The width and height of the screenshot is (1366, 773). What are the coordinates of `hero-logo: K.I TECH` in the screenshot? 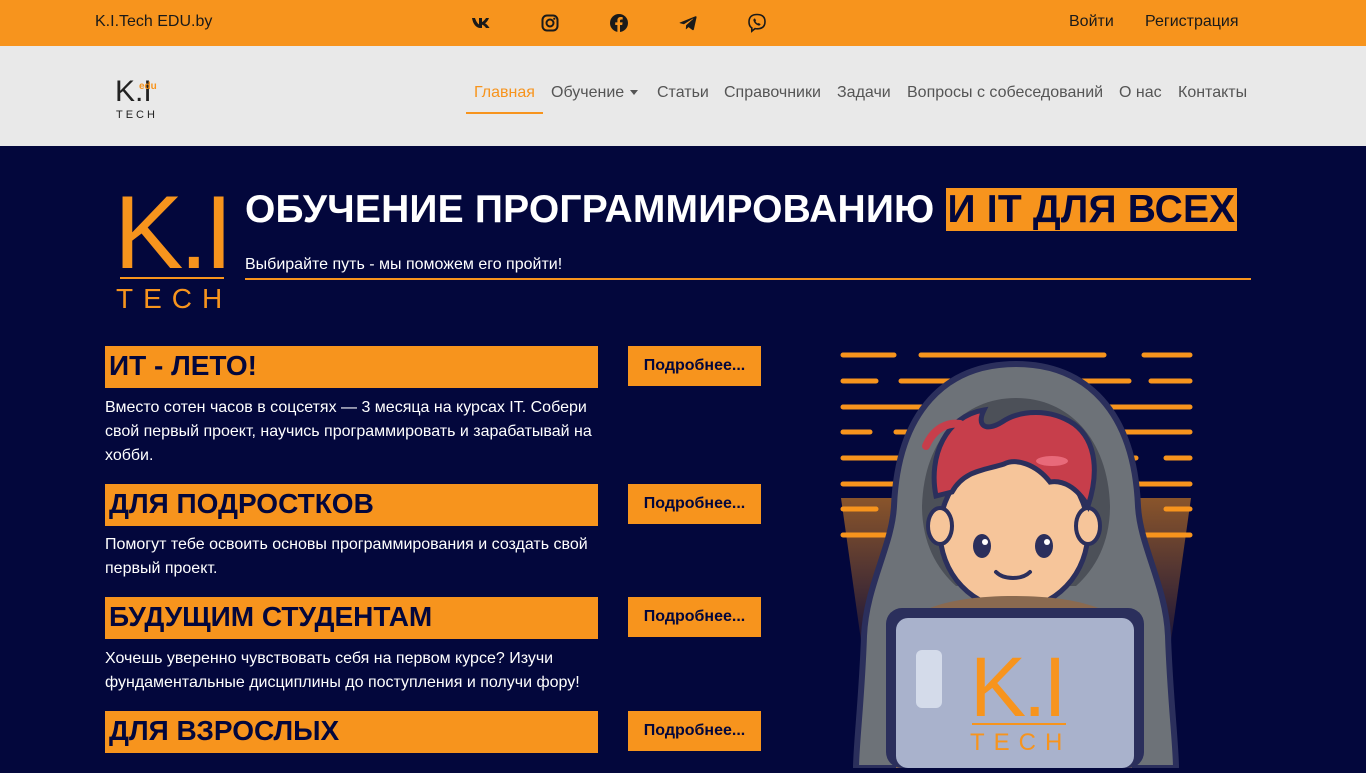 It's located at (172, 241).